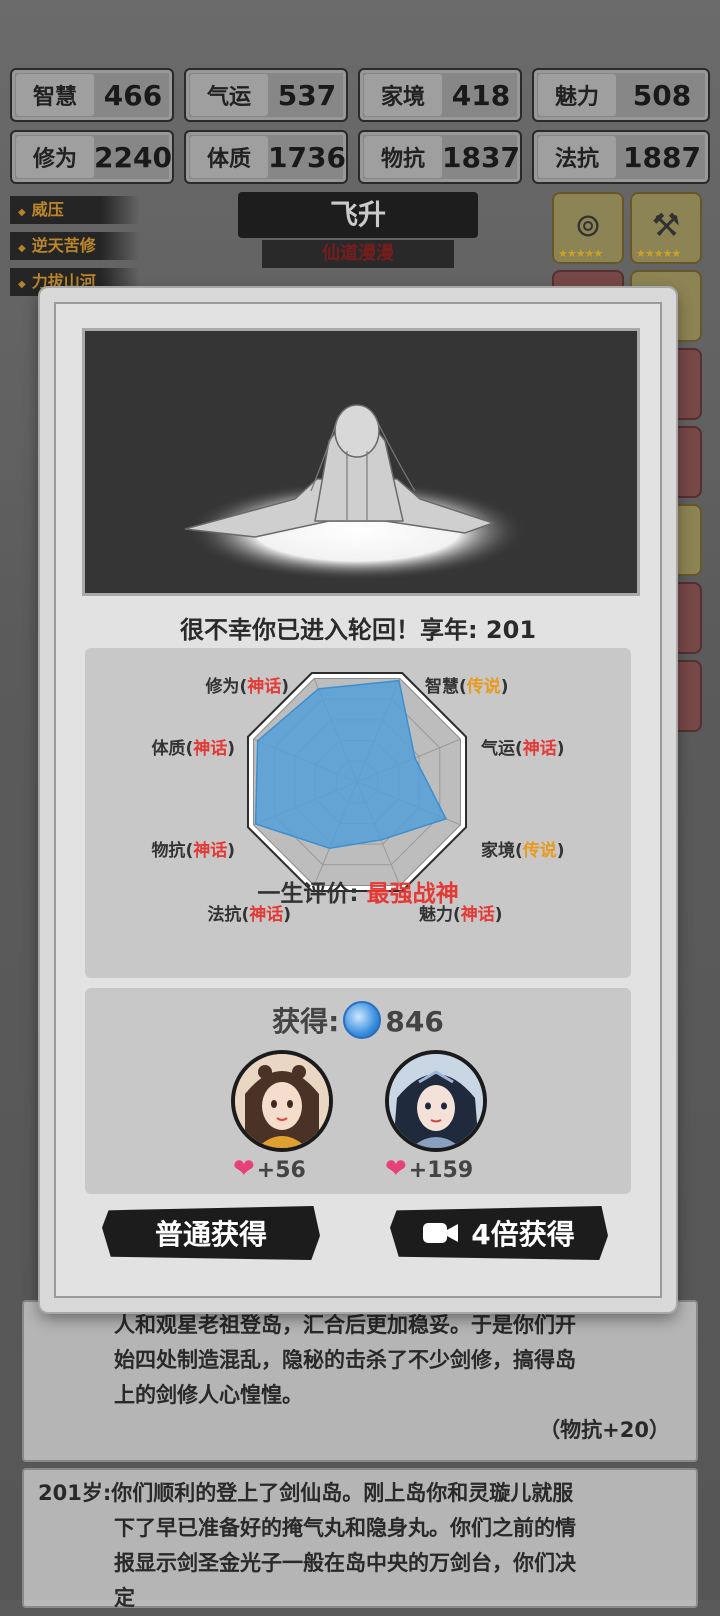 The image size is (720, 1616). Describe the element at coordinates (281, 1170) in the screenshot. I see `affinity-value: +56` at that location.